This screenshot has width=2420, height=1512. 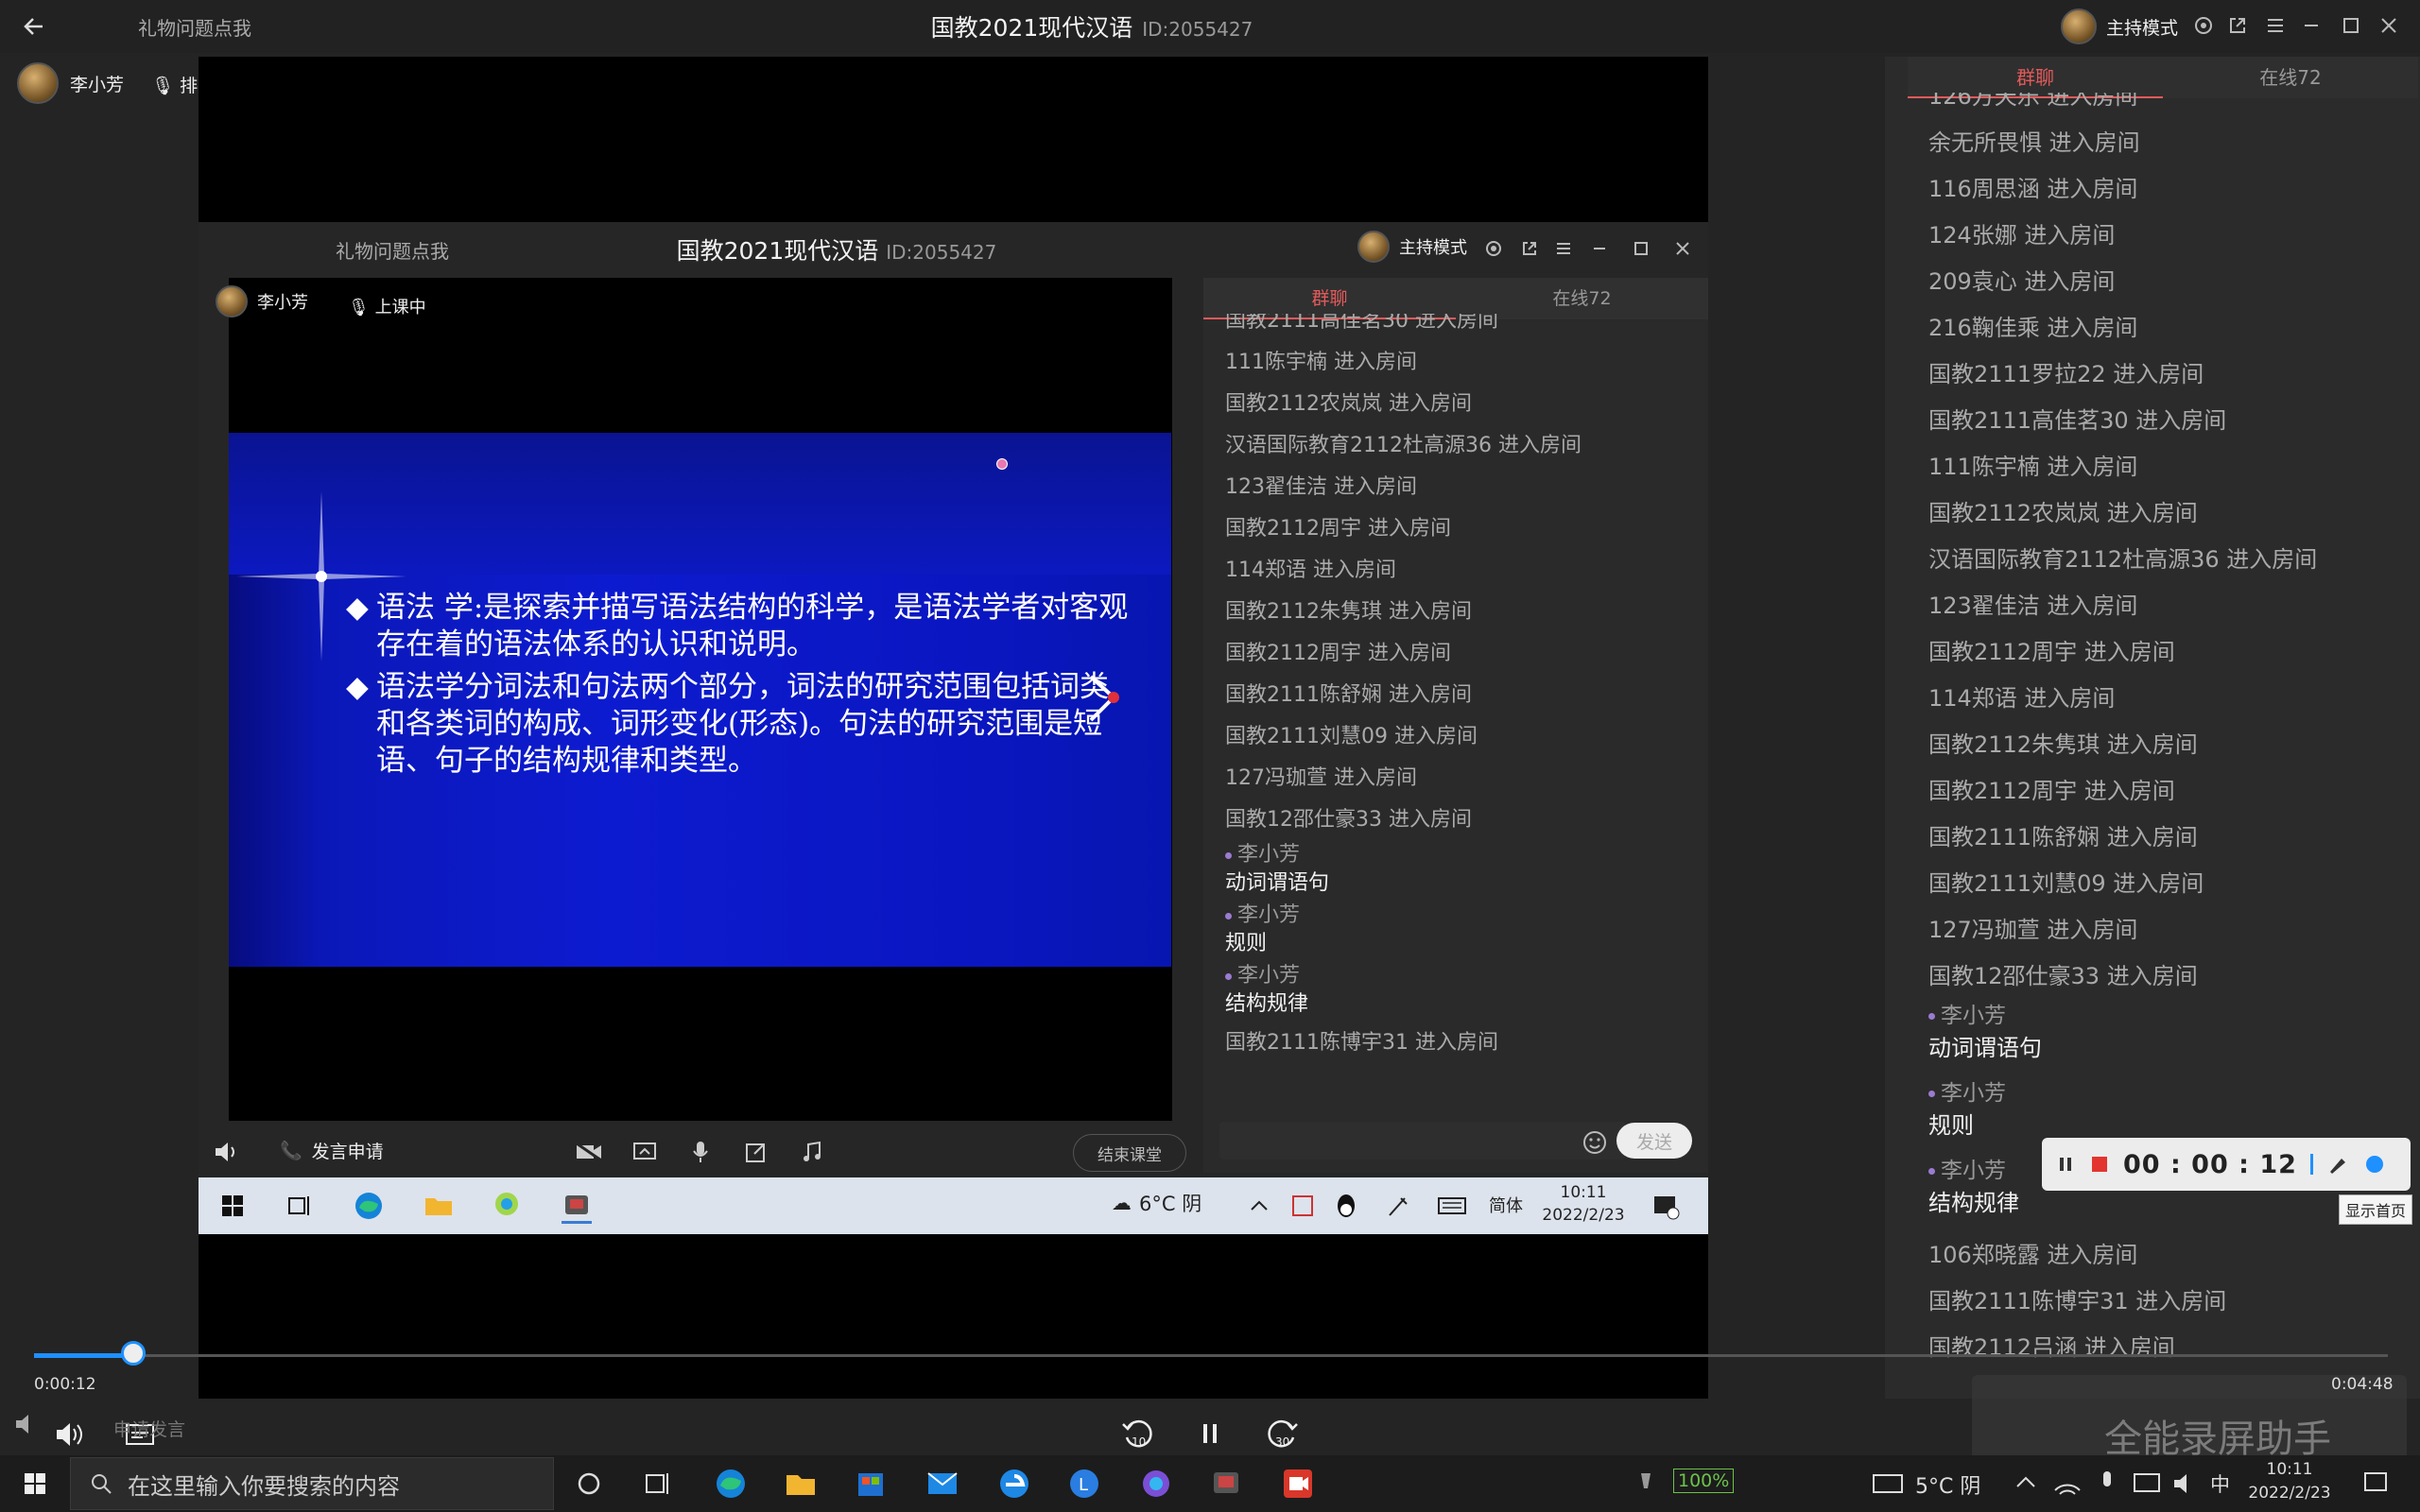 What do you see at coordinates (2311, 25) in the screenshot?
I see `minimize-icon` at bounding box center [2311, 25].